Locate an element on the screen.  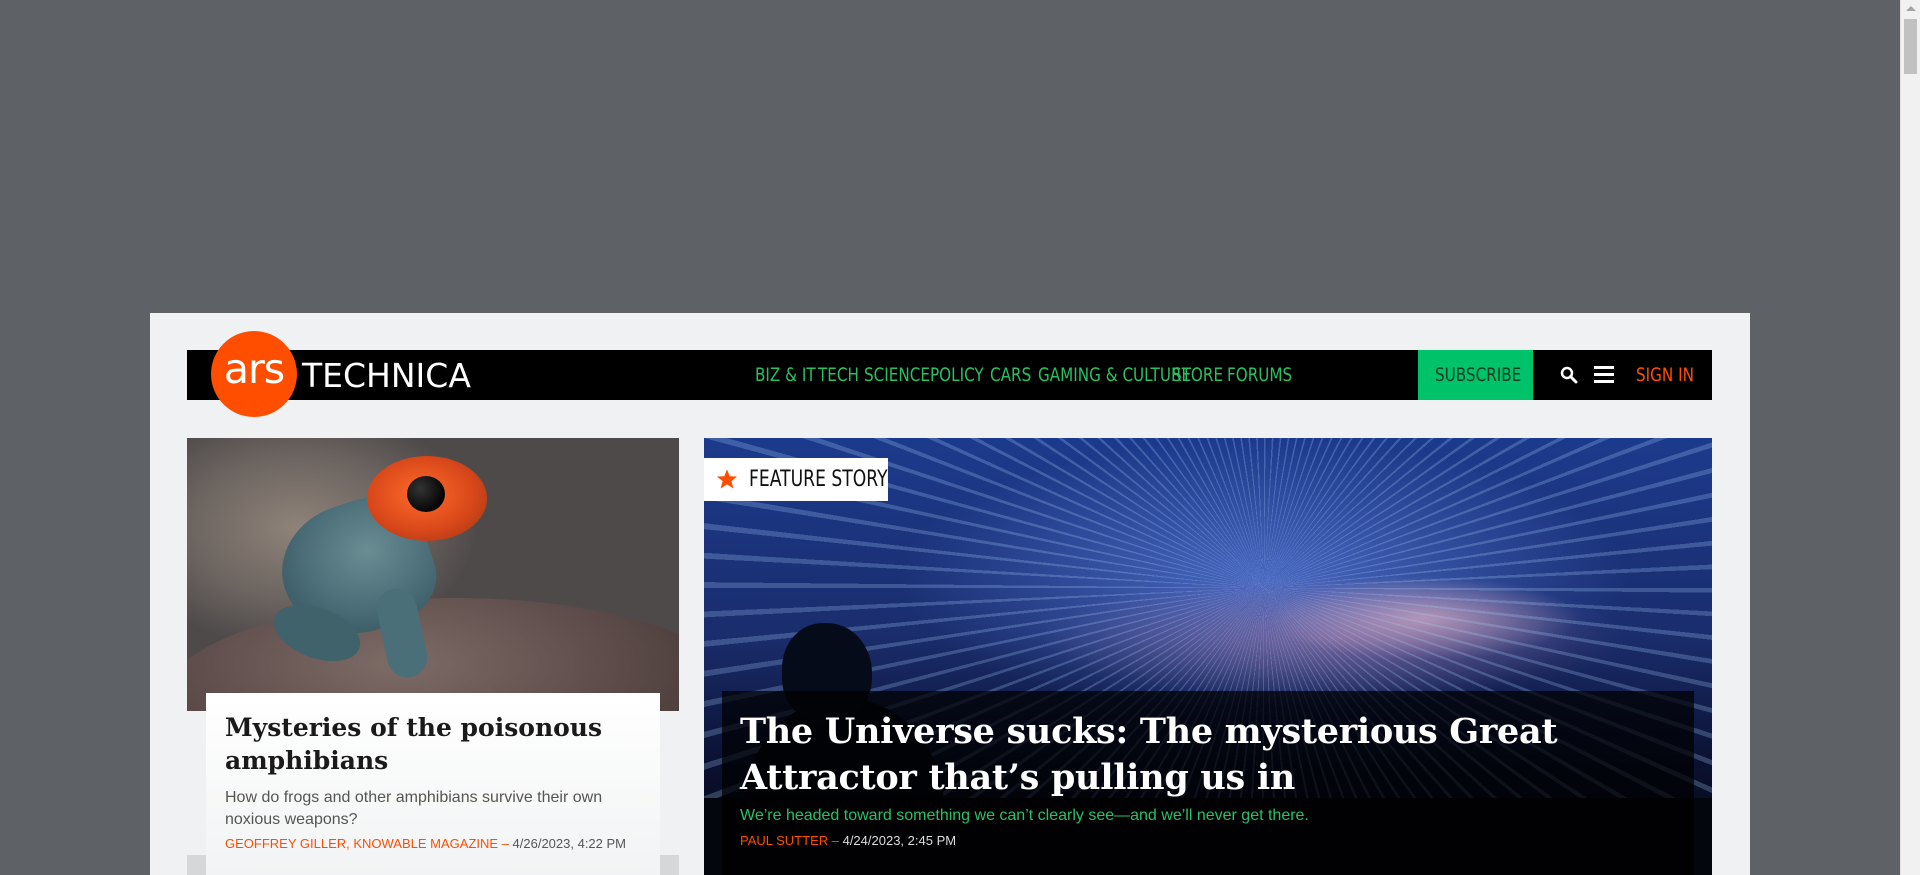
nav-tech: TECH is located at coordinates (843, 375).